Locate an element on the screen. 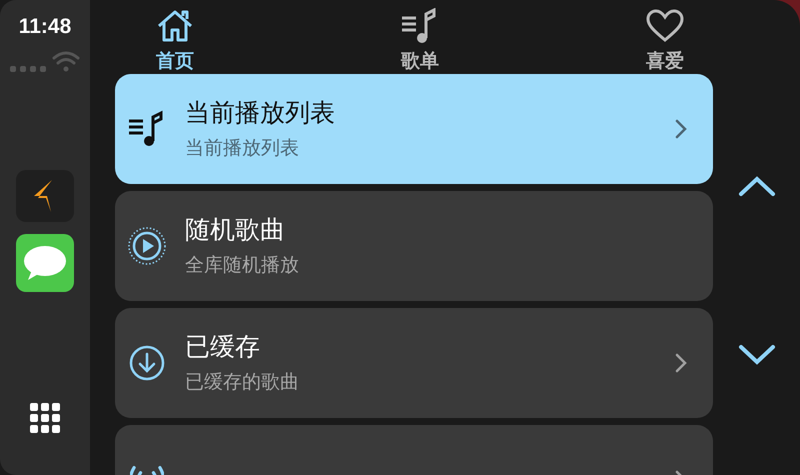 This screenshot has width=800, height=475. messages-app-icon is located at coordinates (45, 263).